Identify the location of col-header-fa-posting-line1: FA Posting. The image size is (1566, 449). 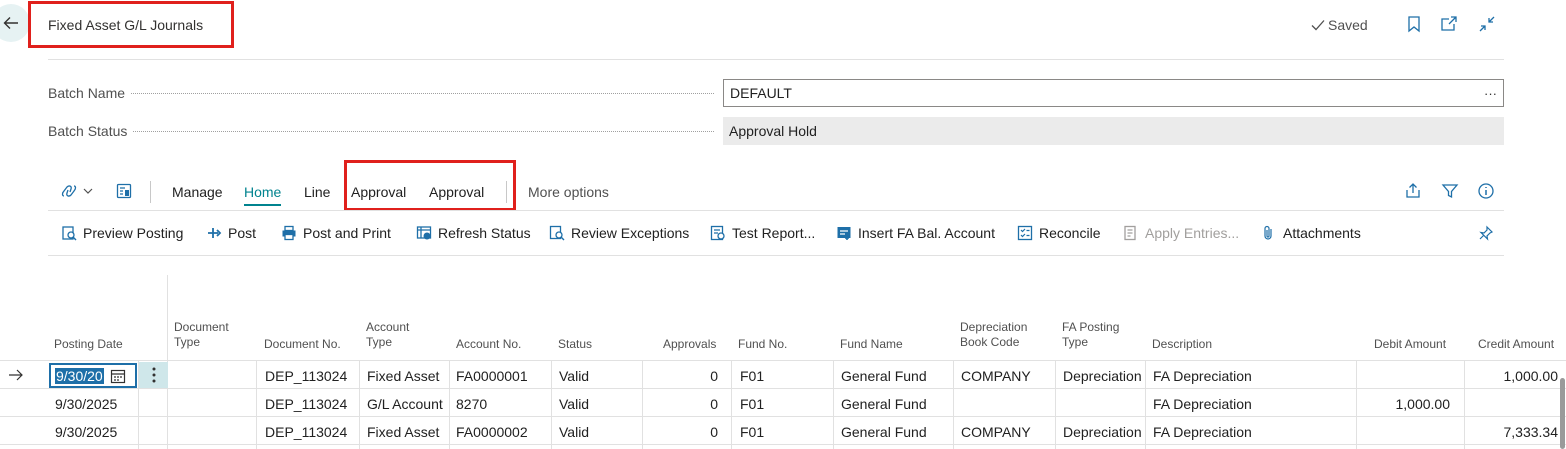
(1091, 327).